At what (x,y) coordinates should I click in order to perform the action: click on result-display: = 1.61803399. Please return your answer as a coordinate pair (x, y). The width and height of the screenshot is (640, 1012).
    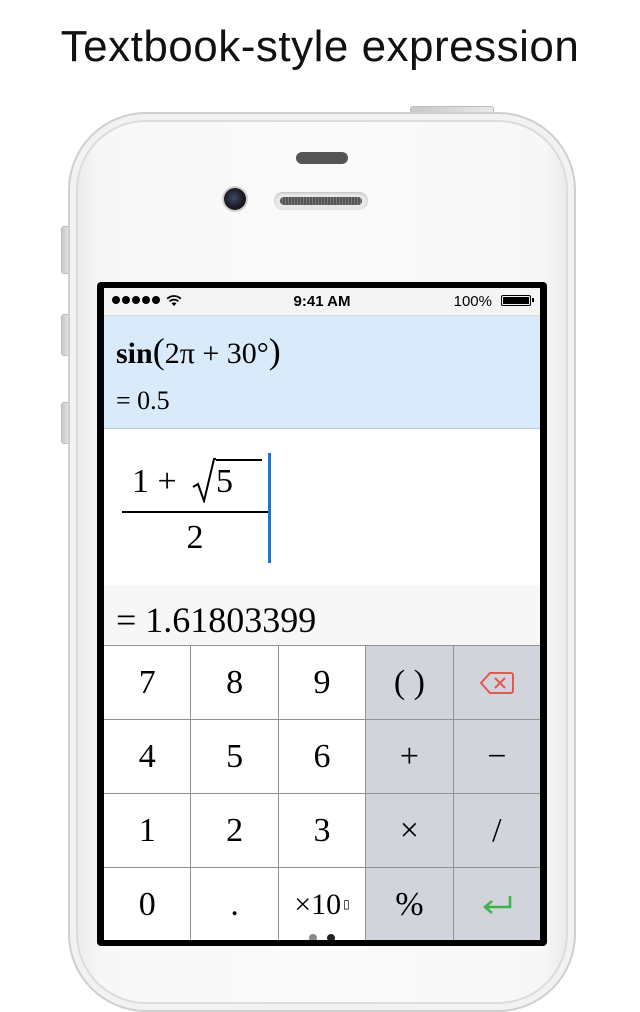
    Looking at the image, I should click on (322, 615).